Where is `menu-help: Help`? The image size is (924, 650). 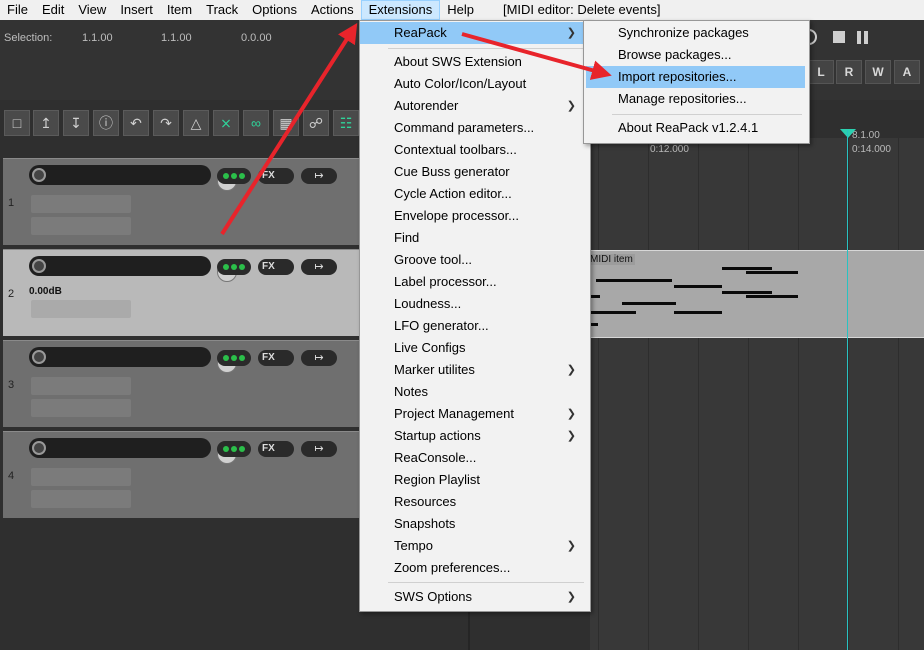 menu-help: Help is located at coordinates (460, 10).